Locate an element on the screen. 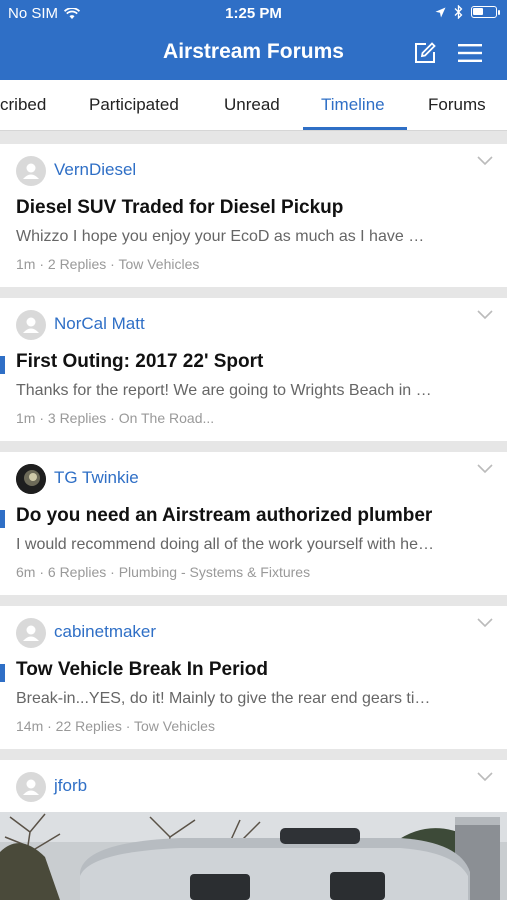 The height and width of the screenshot is (900, 507). thread-meta: 14m · 22 Replies · Tow Vehicles is located at coordinates (115, 726).